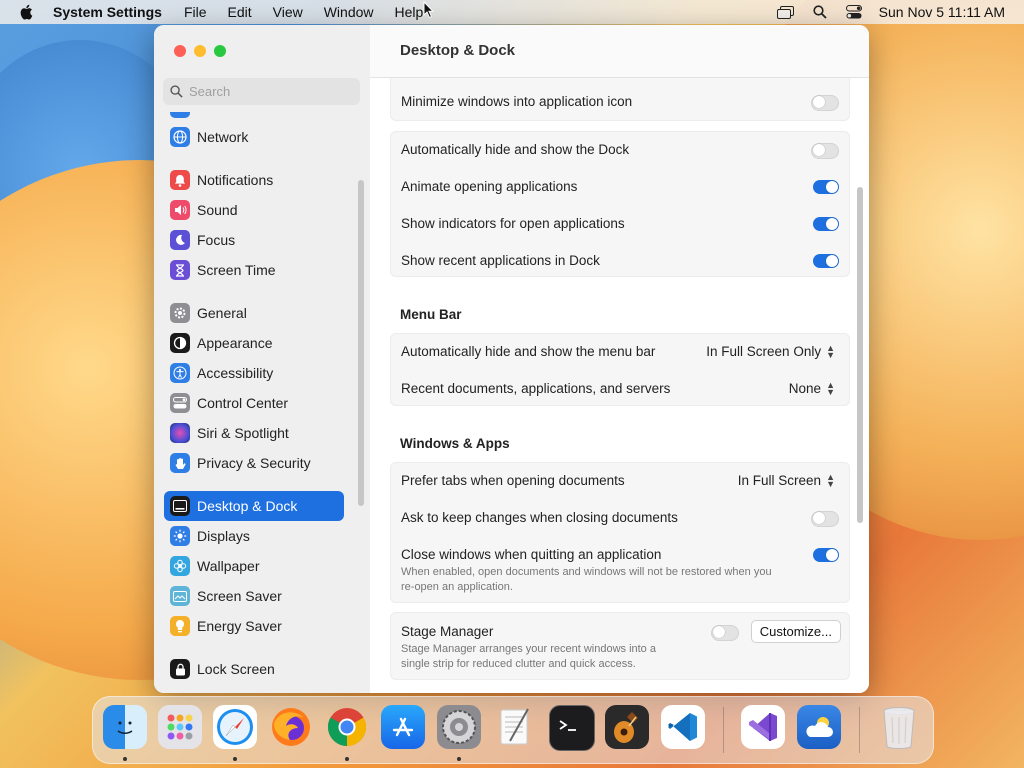 The image size is (1024, 768). I want to click on sidebar-item-network: Network, so click(254, 137).